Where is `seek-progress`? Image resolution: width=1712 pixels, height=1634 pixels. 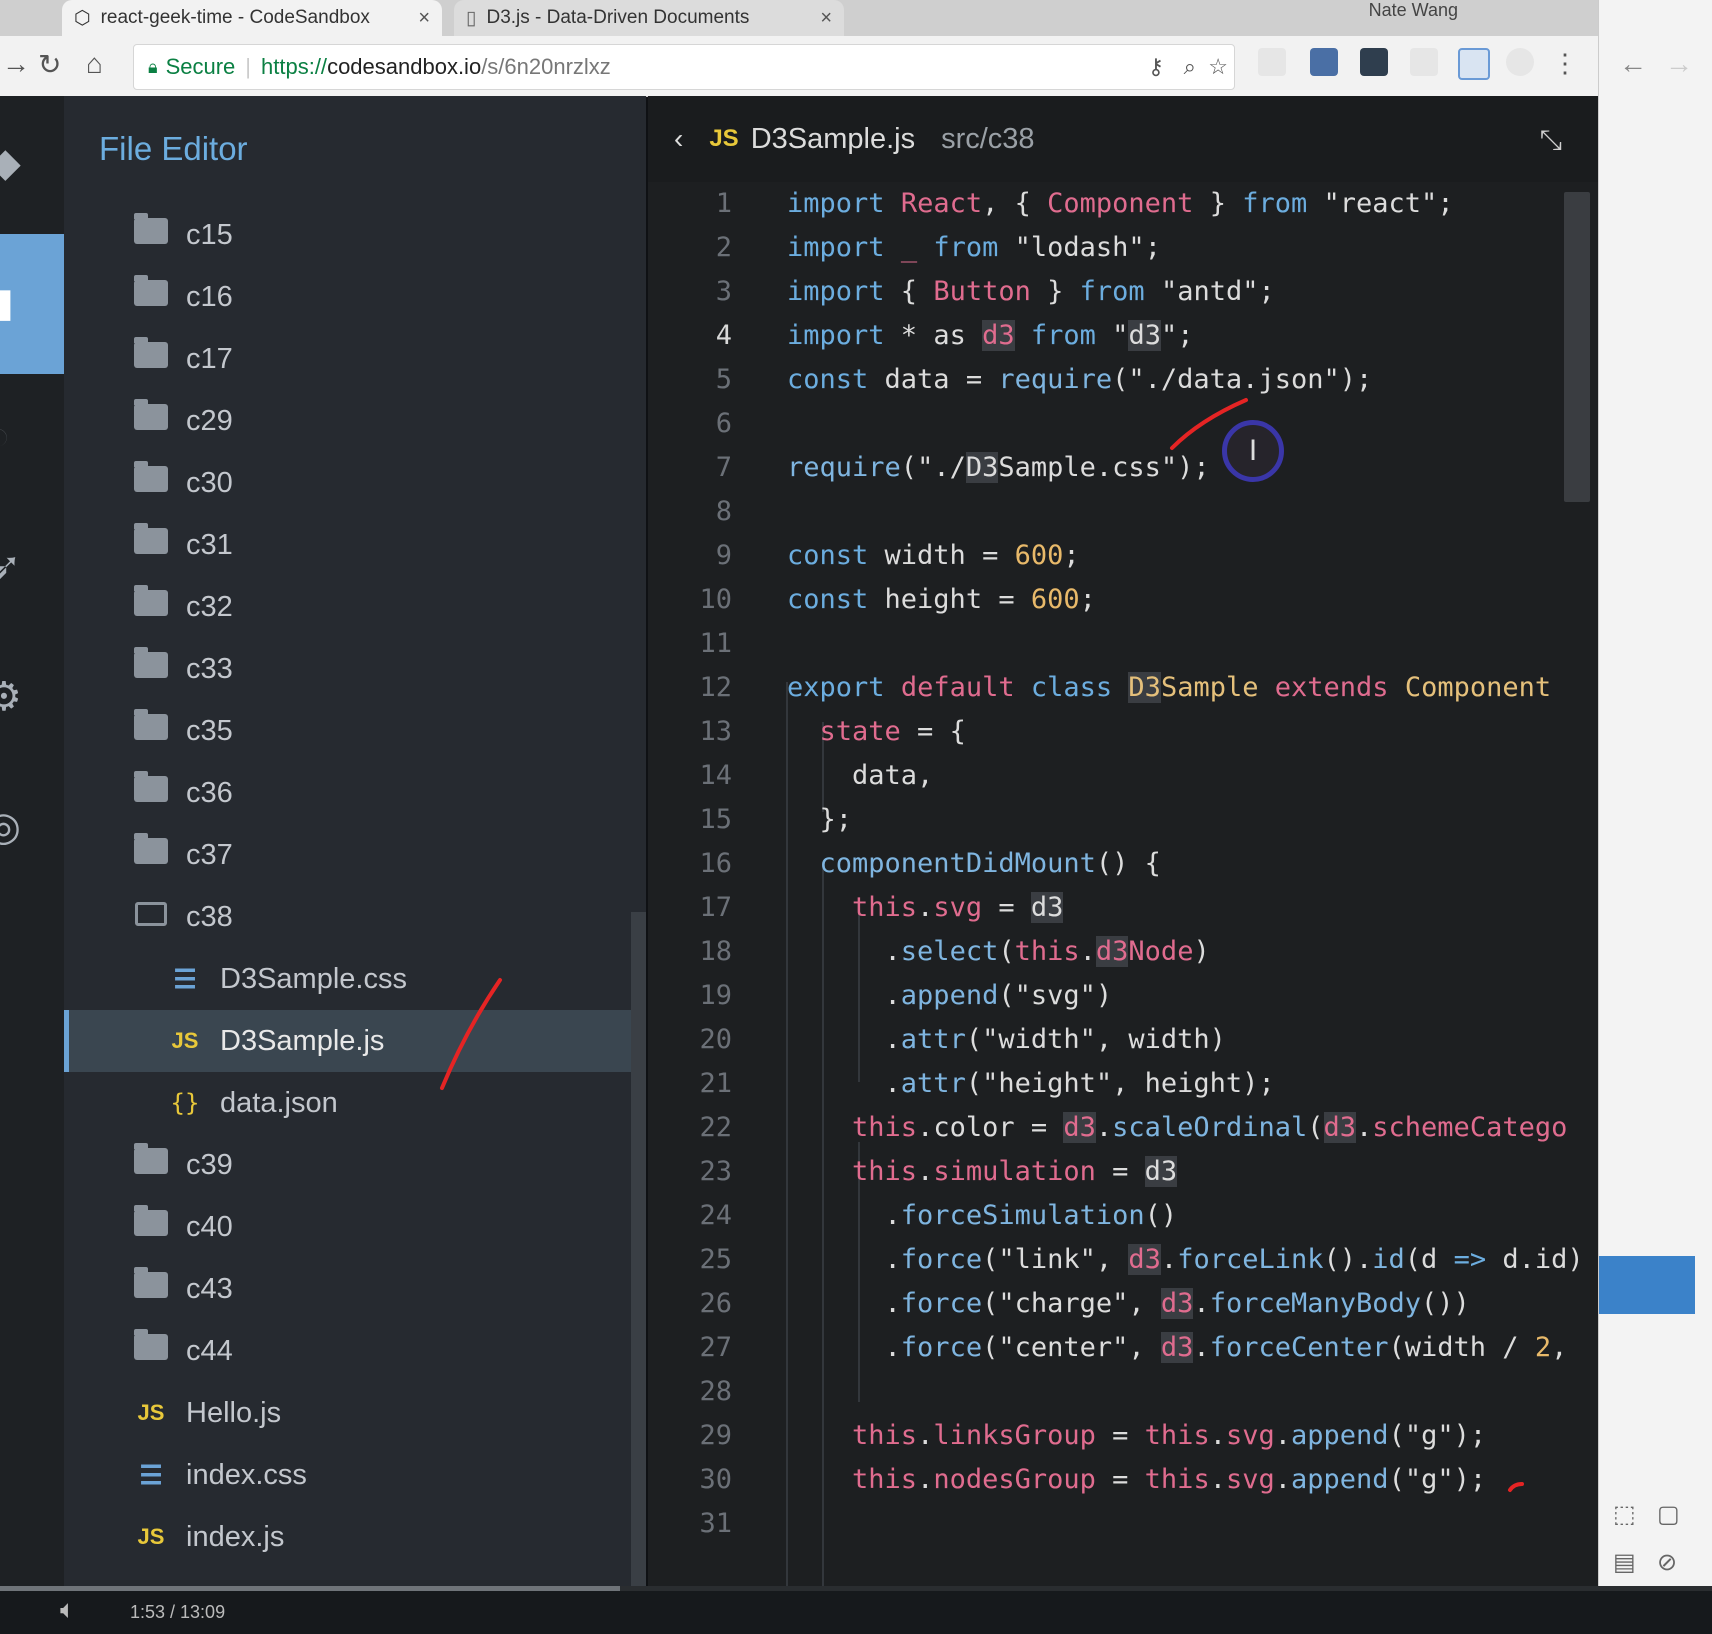 seek-progress is located at coordinates (310, 1588).